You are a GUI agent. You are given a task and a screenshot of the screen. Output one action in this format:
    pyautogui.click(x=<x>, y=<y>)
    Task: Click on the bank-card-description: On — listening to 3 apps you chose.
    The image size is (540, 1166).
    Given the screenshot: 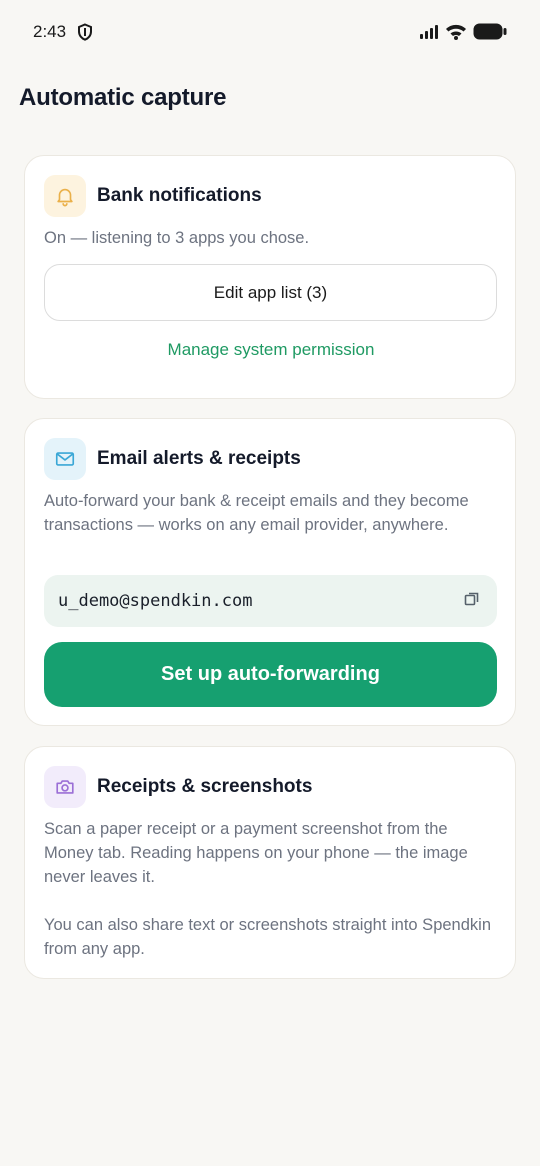 What is the action you would take?
    pyautogui.click(x=177, y=238)
    